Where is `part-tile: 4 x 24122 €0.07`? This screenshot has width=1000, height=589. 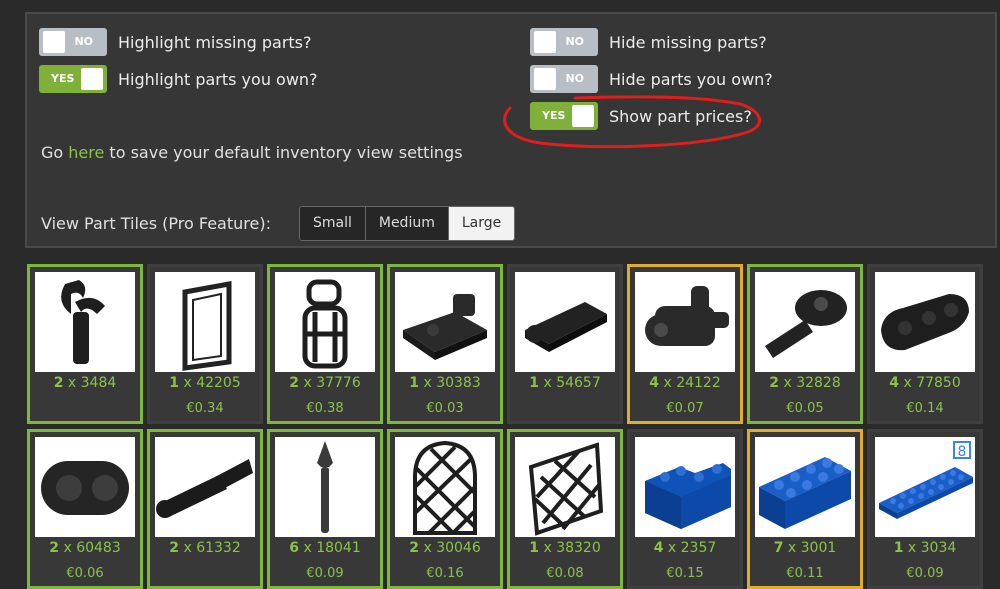
part-tile: 4 x 24122 €0.07 is located at coordinates (685, 344).